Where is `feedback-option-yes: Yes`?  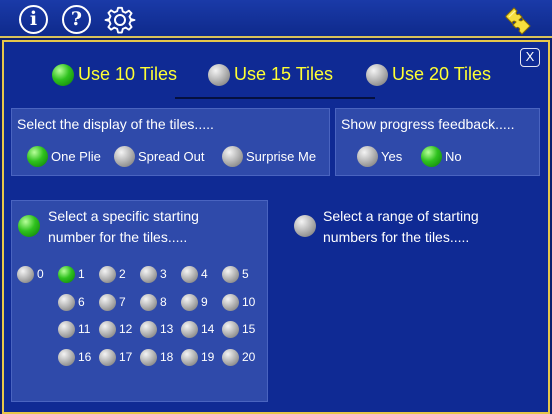
feedback-option-yes: Yes is located at coordinates (382, 157).